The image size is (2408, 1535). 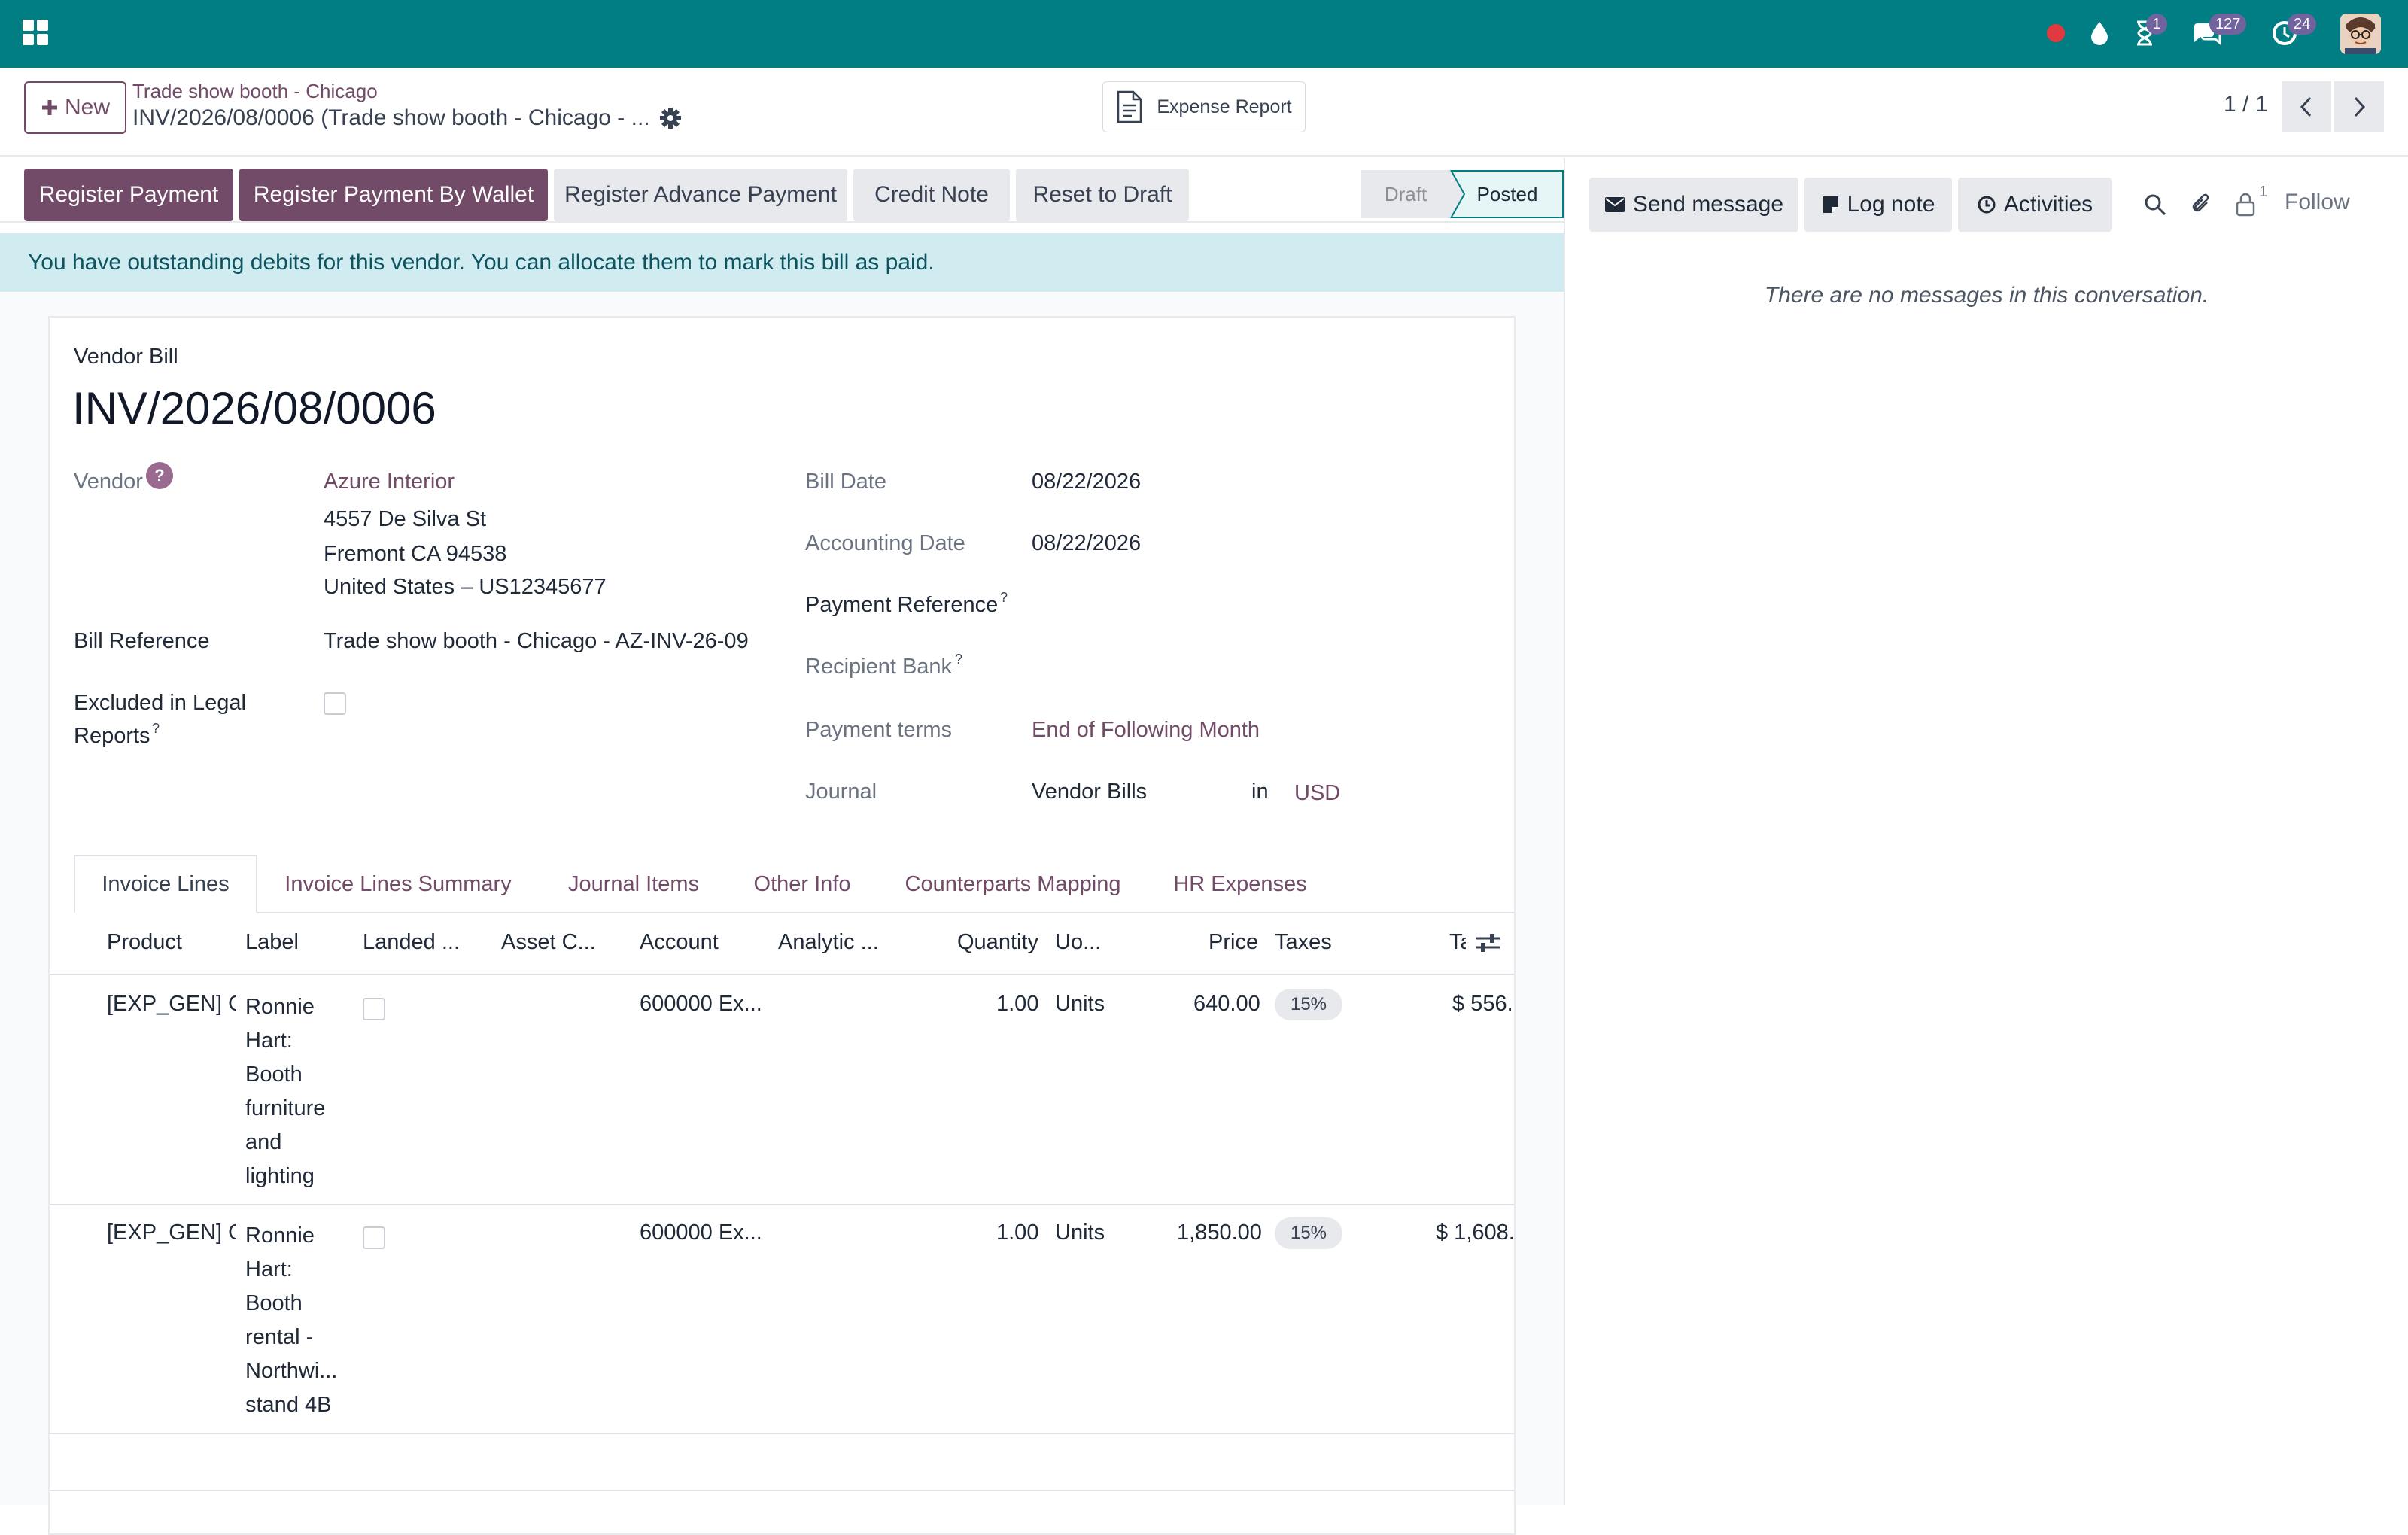 I want to click on register-payment-wallet-button: Register Payment By Wallet, so click(x=393, y=195).